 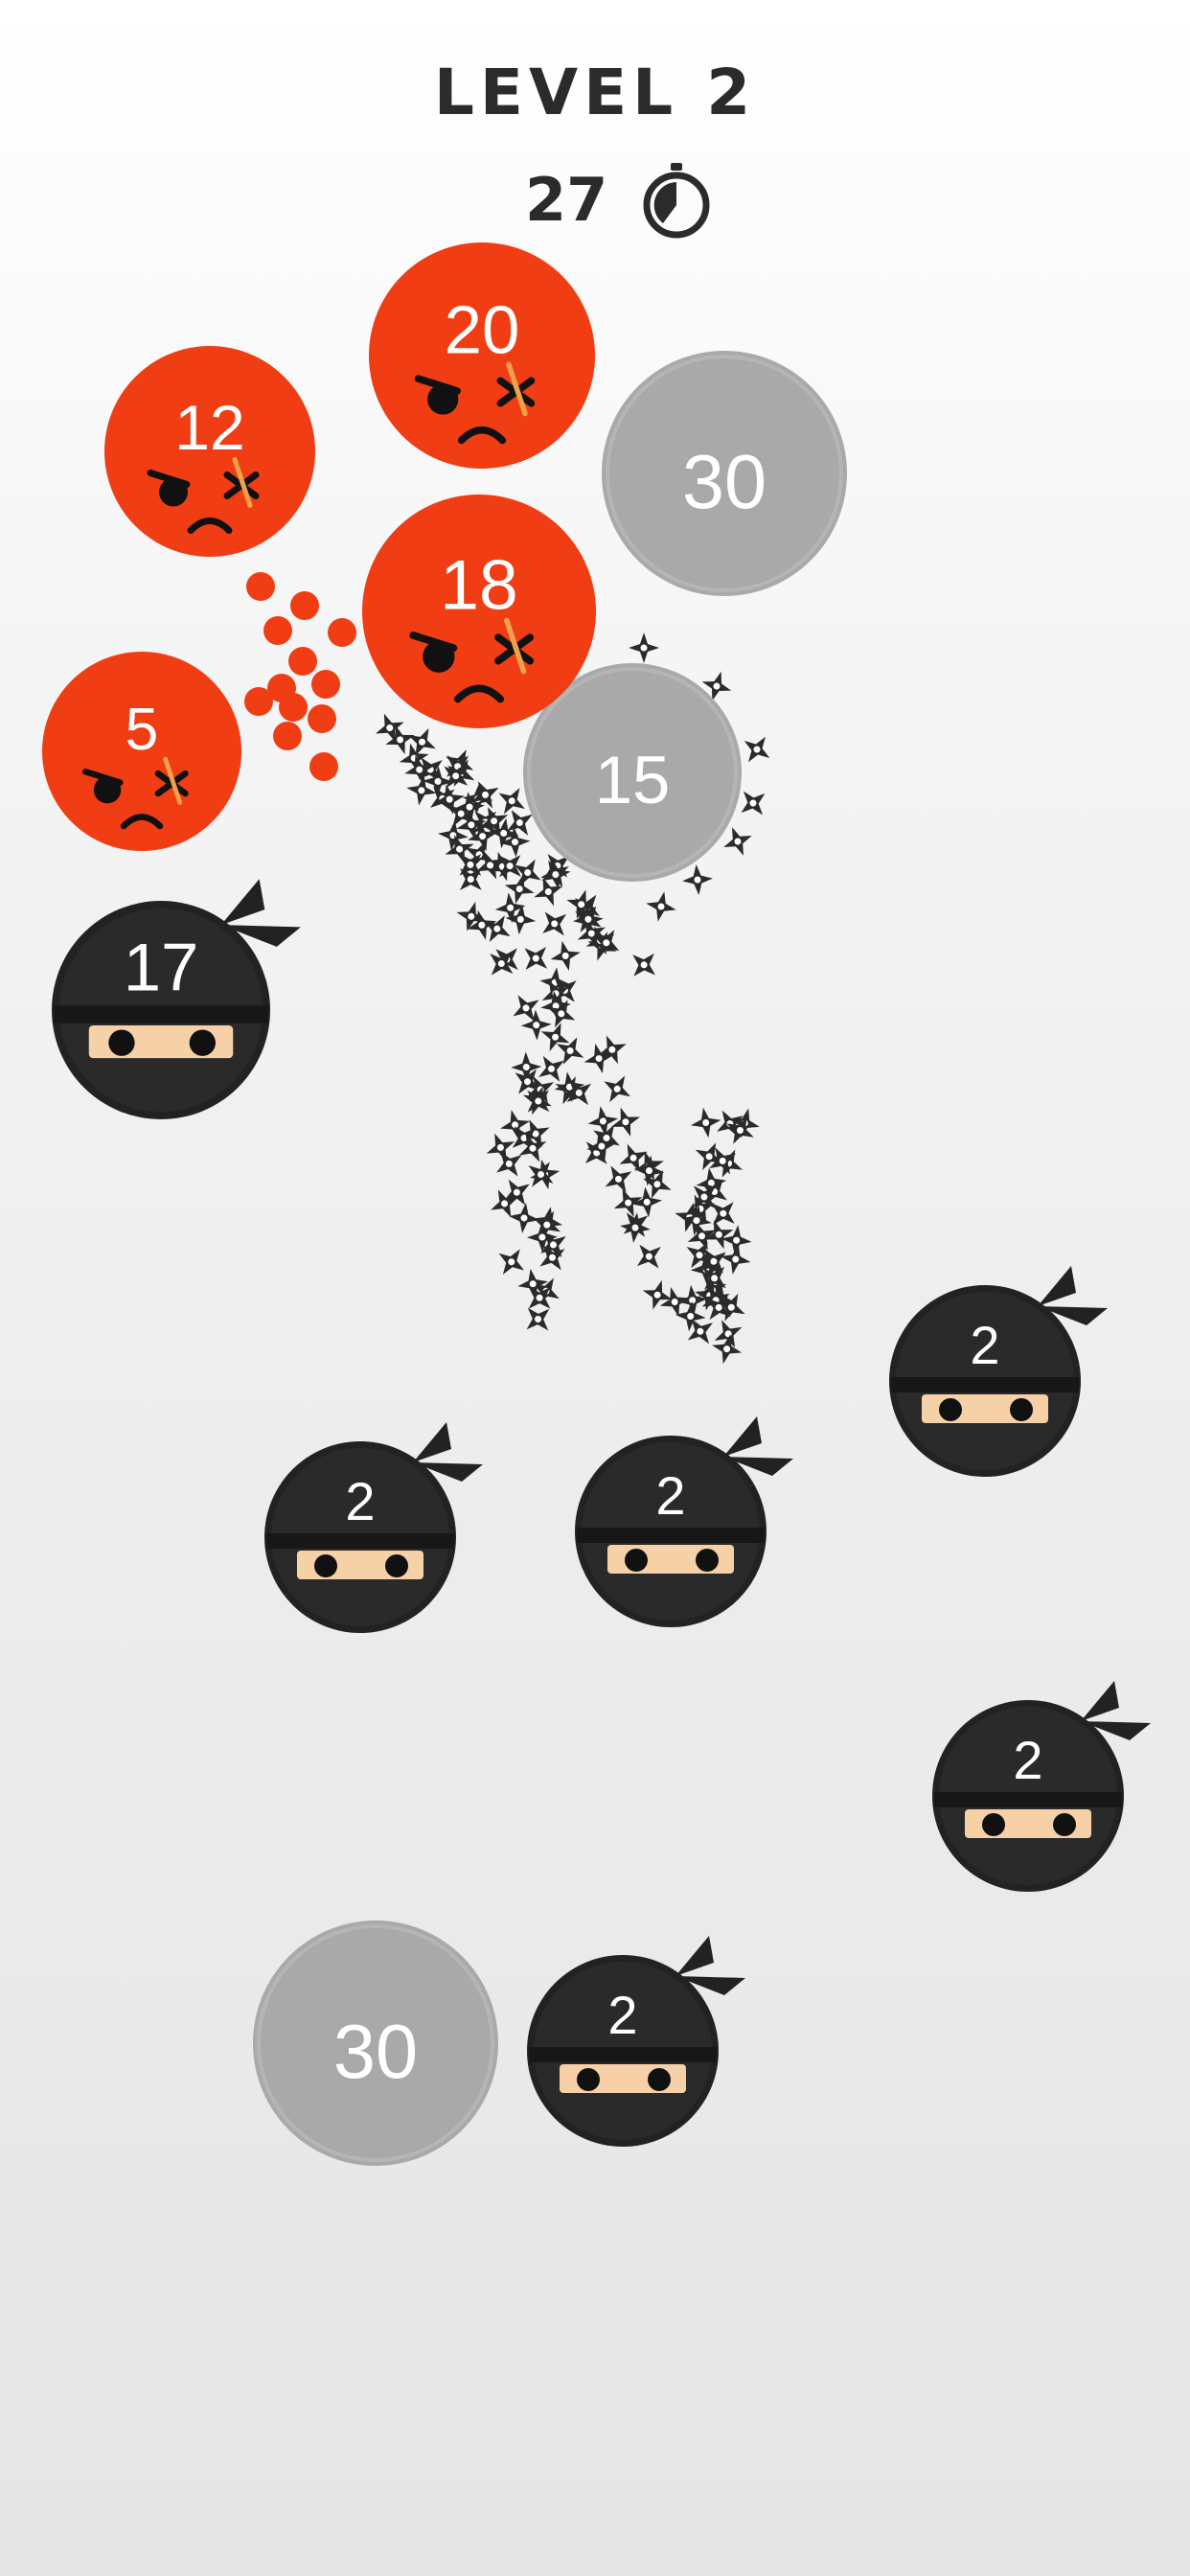 I want to click on enemy-ball: 5, so click(x=141, y=751).